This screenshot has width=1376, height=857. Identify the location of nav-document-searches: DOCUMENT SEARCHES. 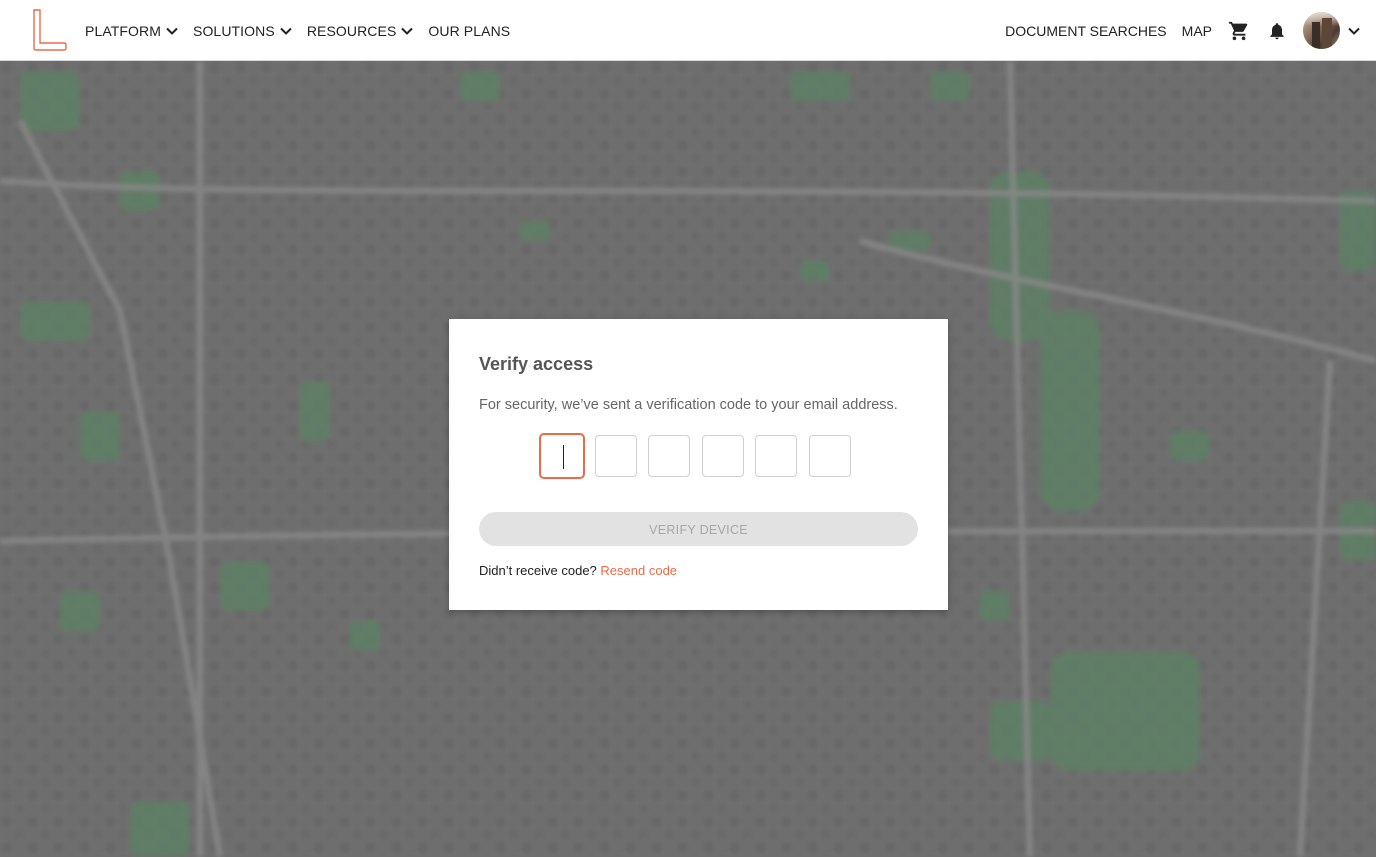
(1086, 31).